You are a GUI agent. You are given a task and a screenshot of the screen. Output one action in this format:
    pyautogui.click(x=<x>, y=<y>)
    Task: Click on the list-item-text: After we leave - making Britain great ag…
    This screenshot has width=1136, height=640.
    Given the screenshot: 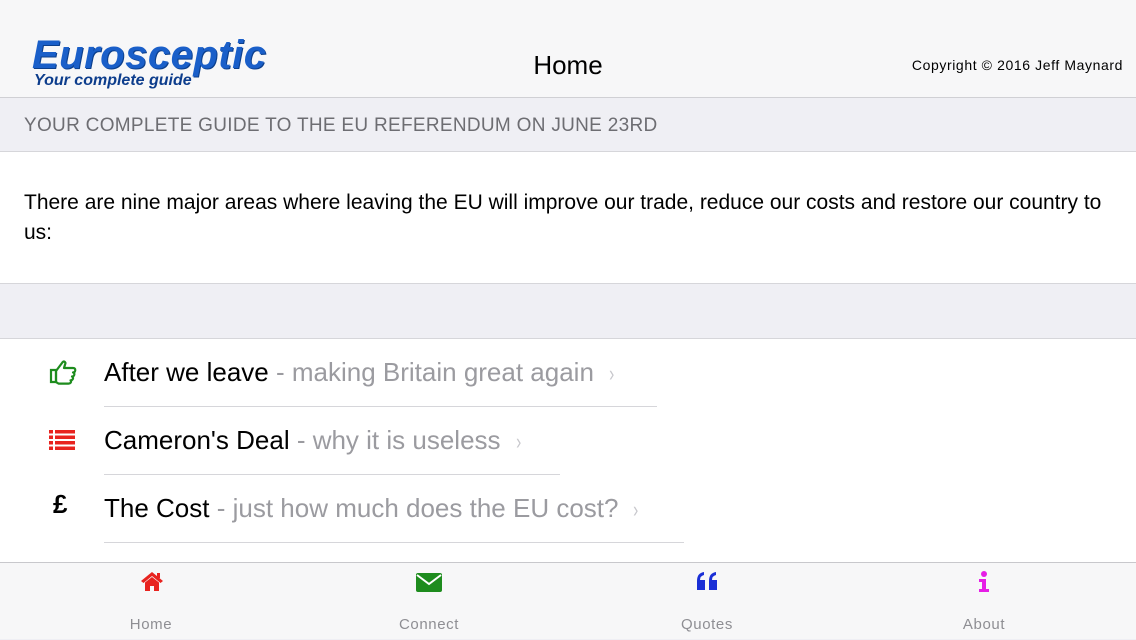 What is the action you would take?
    pyautogui.click(x=359, y=372)
    